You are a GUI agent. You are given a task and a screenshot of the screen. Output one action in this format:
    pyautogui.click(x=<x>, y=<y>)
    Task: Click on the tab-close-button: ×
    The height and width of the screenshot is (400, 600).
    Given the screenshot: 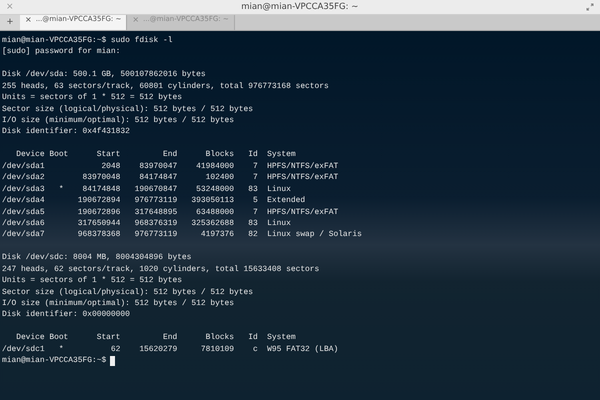 What is the action you would take?
    pyautogui.click(x=28, y=22)
    